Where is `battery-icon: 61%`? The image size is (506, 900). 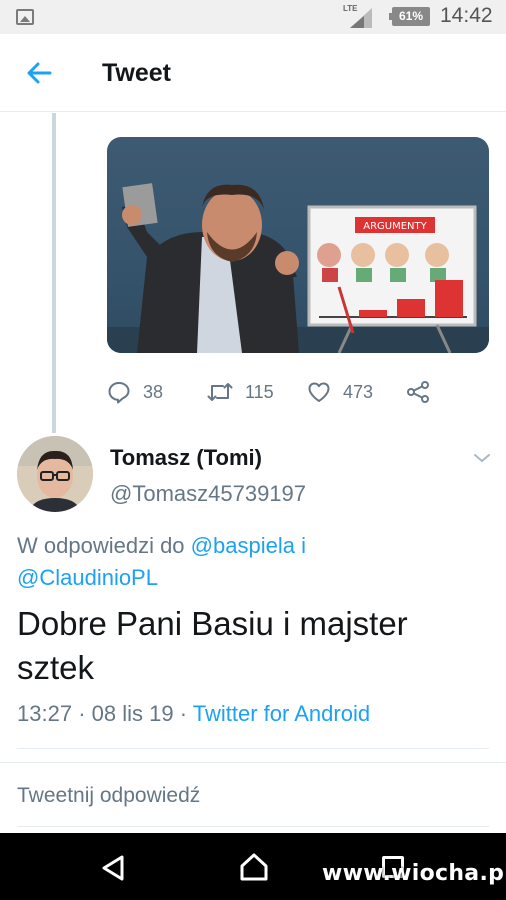 battery-icon: 61% is located at coordinates (409, 16).